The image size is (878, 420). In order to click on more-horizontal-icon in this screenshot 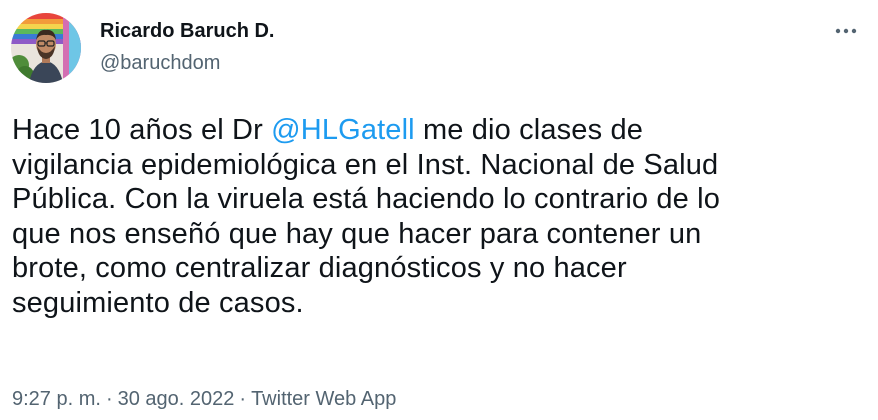, I will do `click(846, 31)`.